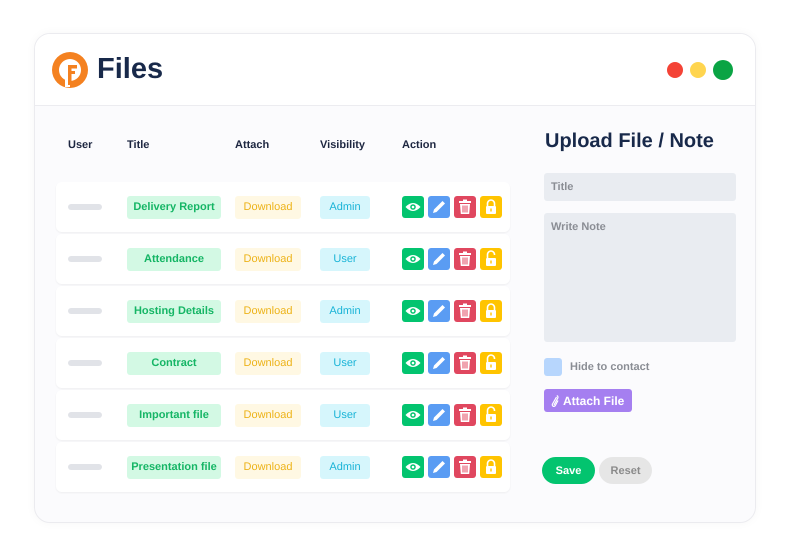  What do you see at coordinates (568, 470) in the screenshot?
I see `save-button: Save` at bounding box center [568, 470].